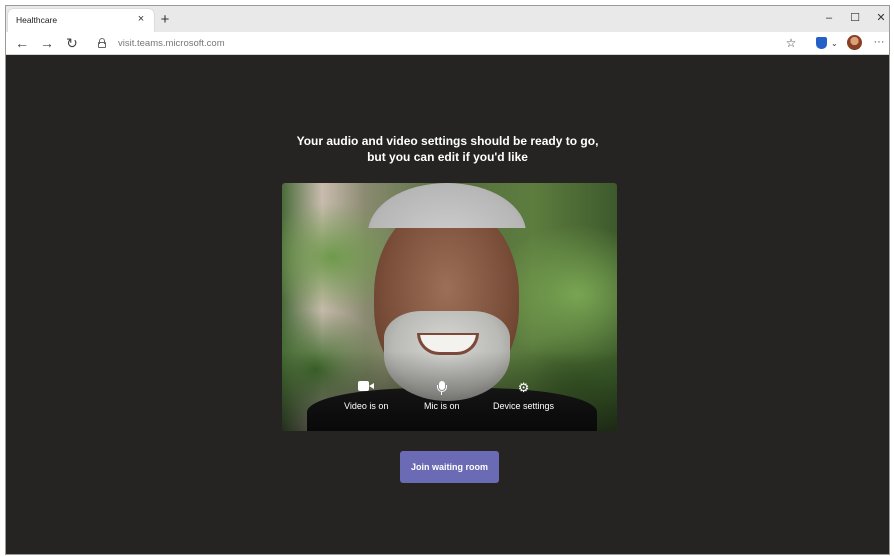 The height and width of the screenshot is (557, 894). What do you see at coordinates (821, 43) in the screenshot?
I see `extension-icon` at bounding box center [821, 43].